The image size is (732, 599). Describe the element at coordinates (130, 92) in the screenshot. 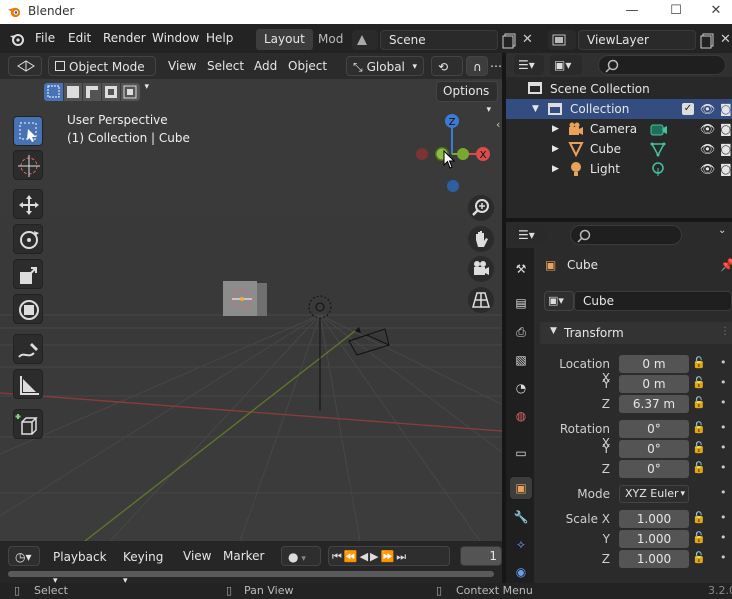

I see `select-intersect-icon` at that location.